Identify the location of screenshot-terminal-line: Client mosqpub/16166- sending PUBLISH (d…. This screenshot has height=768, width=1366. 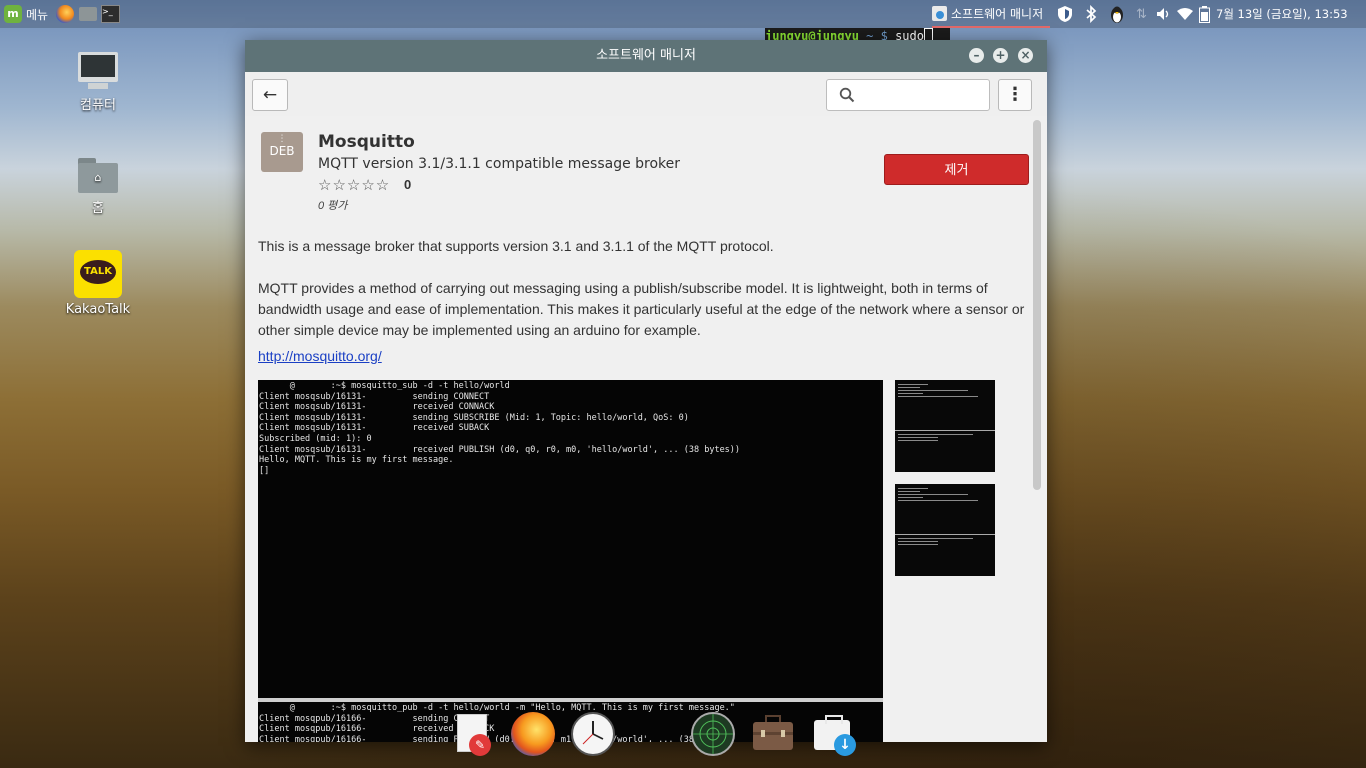
(497, 738).